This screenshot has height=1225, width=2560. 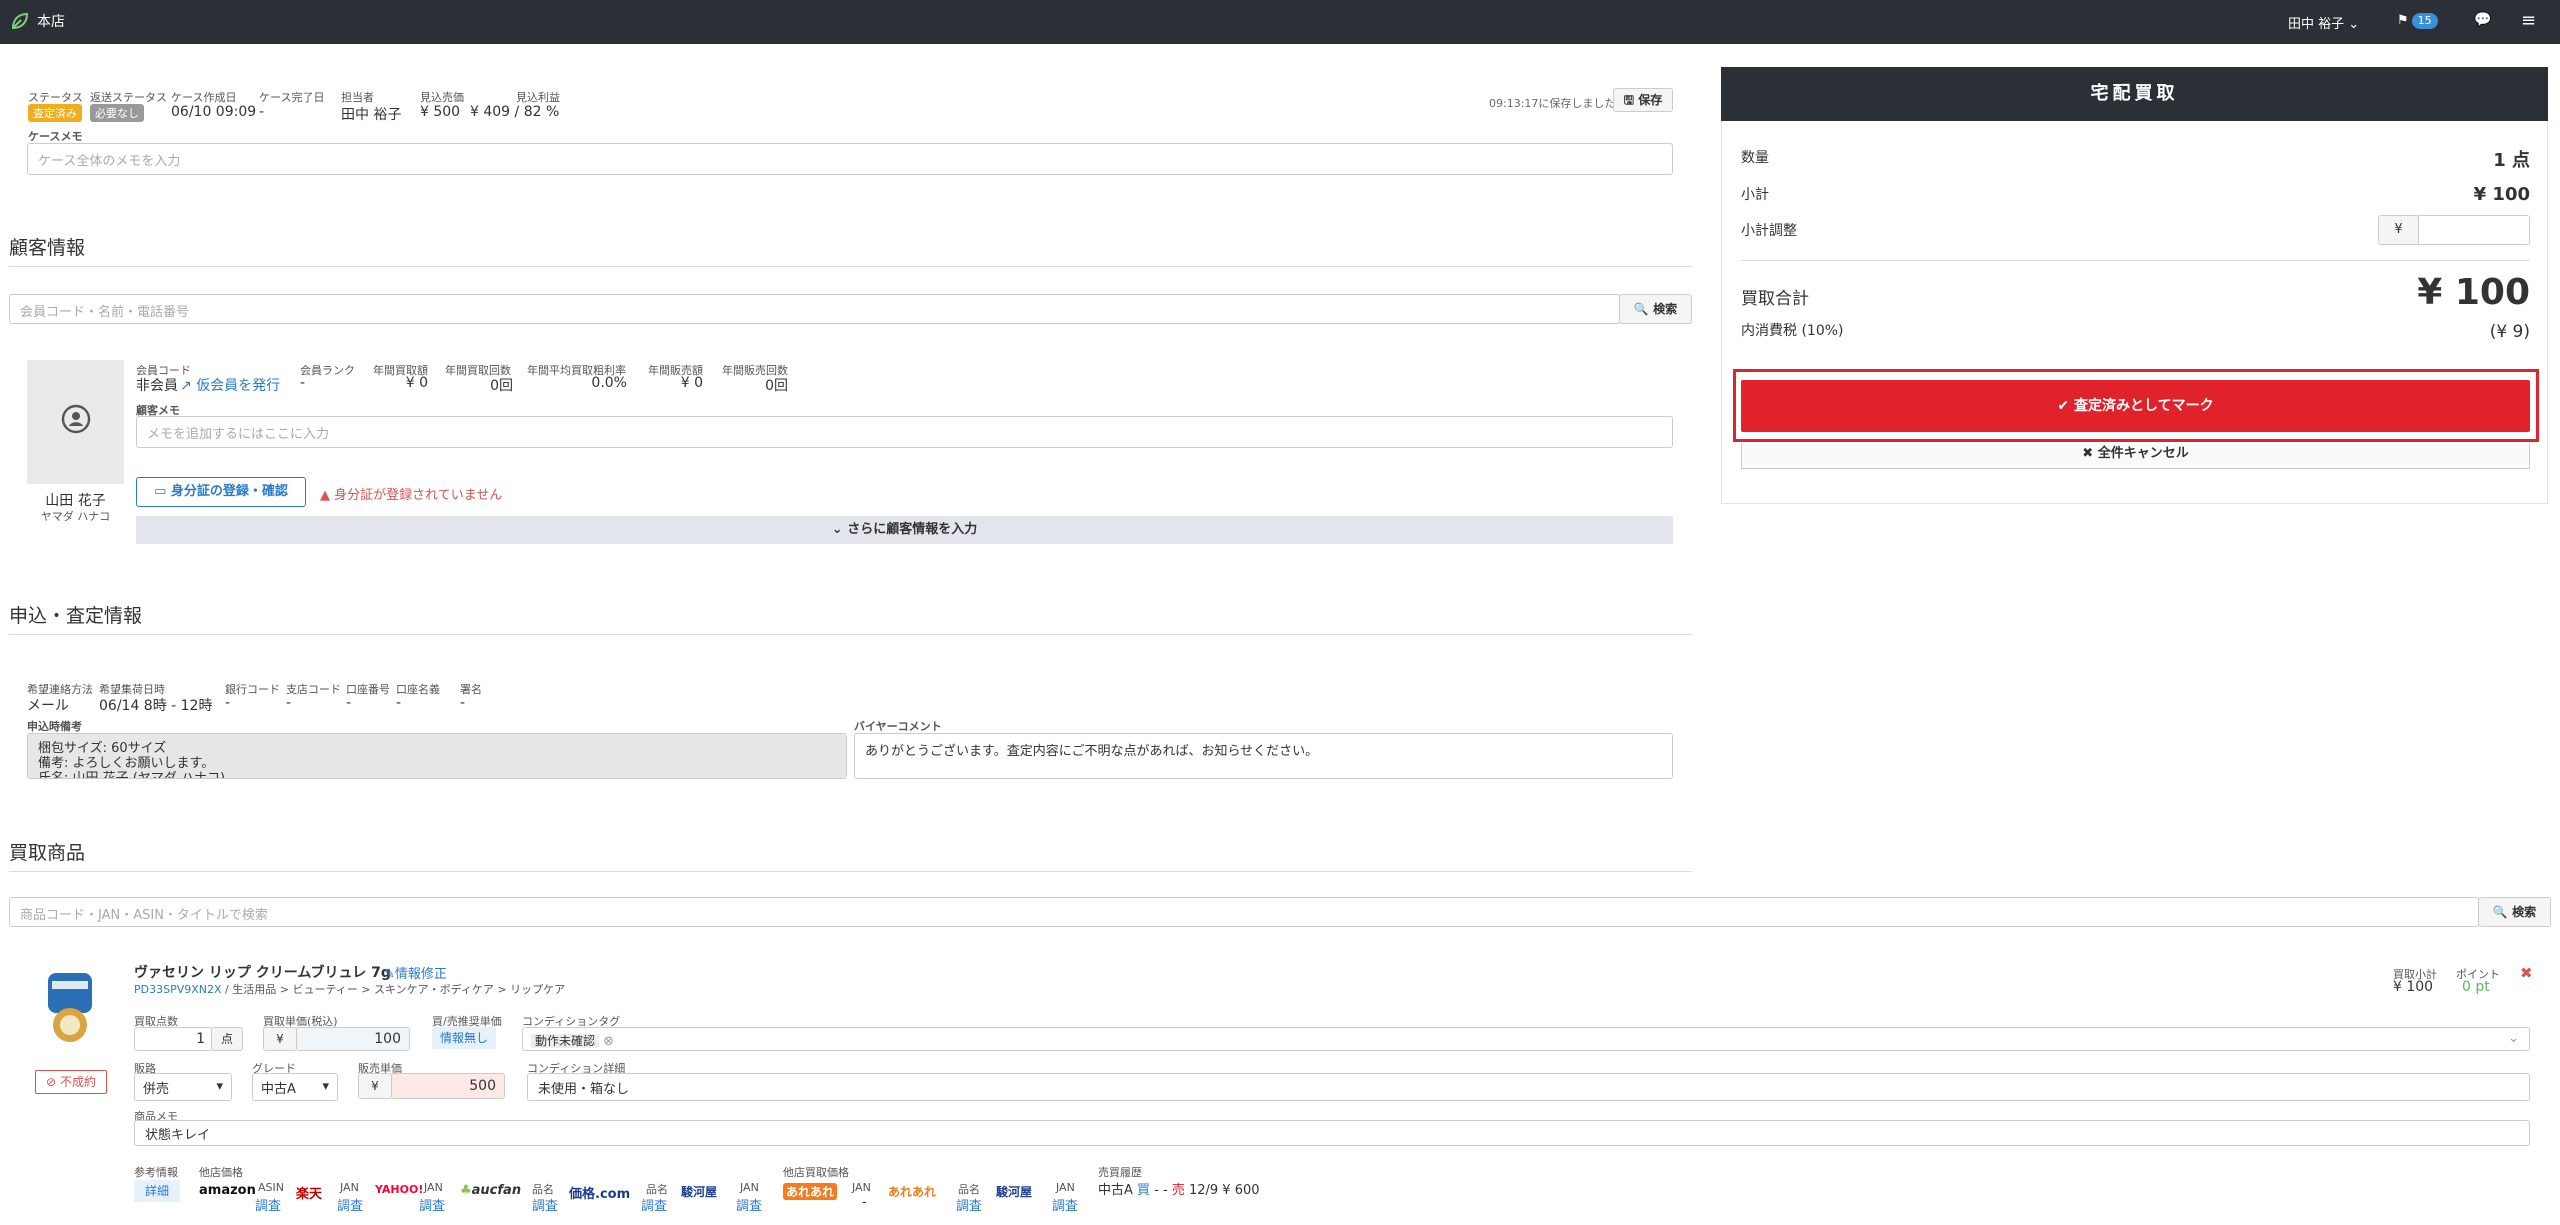 I want to click on save-button: 🖫 保存, so click(x=1643, y=100).